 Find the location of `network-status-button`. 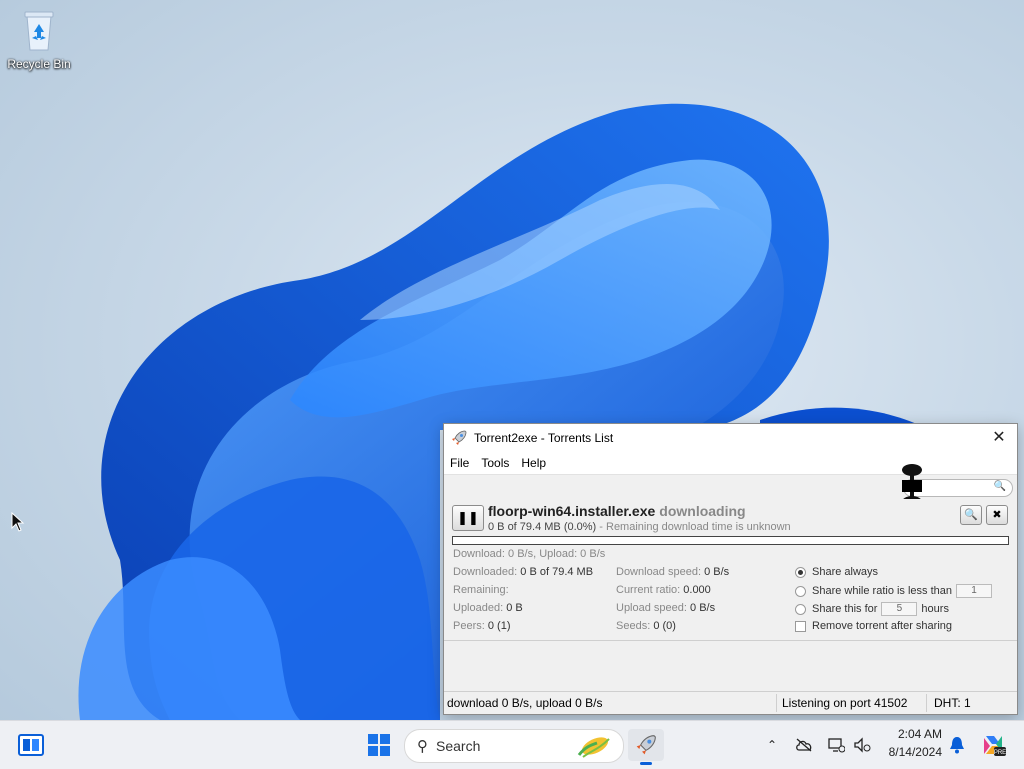

network-status-button is located at coordinates (836, 745).